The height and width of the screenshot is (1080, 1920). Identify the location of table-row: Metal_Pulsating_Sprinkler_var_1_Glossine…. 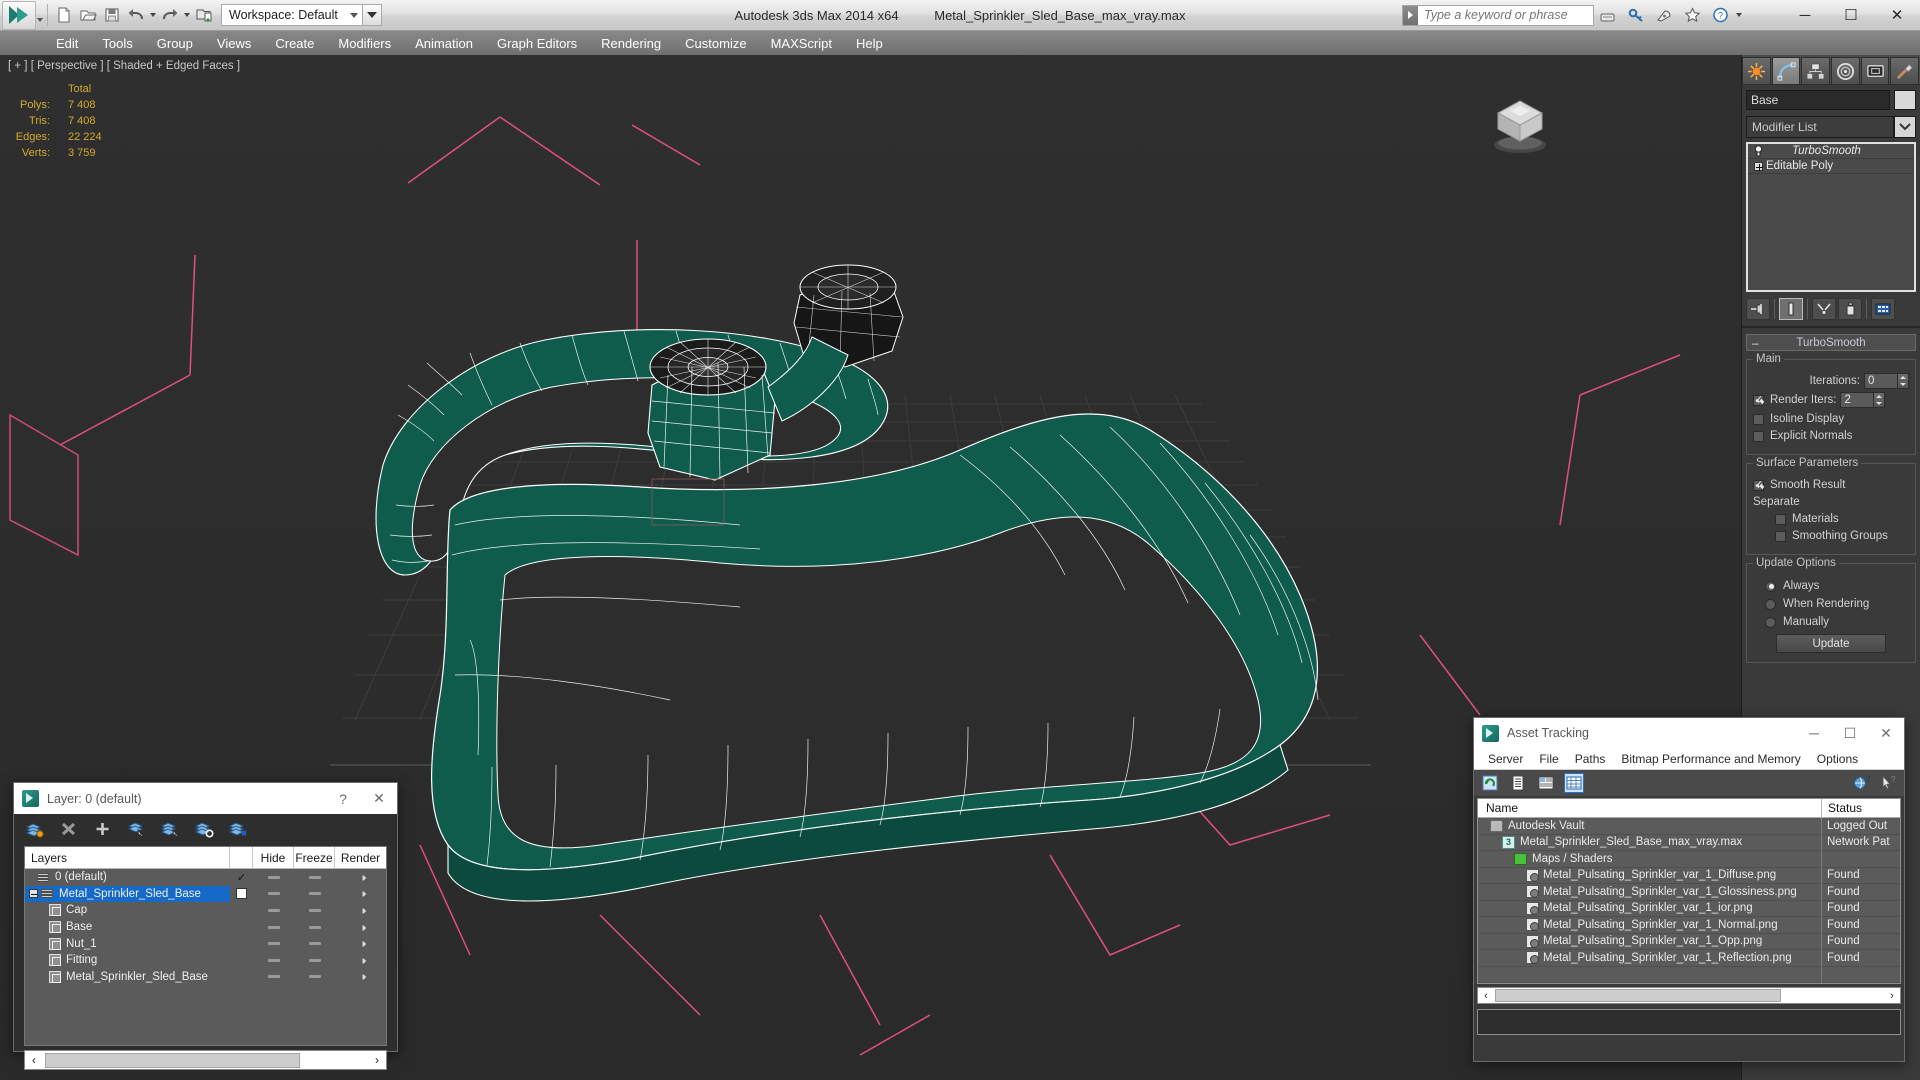
(1689, 892).